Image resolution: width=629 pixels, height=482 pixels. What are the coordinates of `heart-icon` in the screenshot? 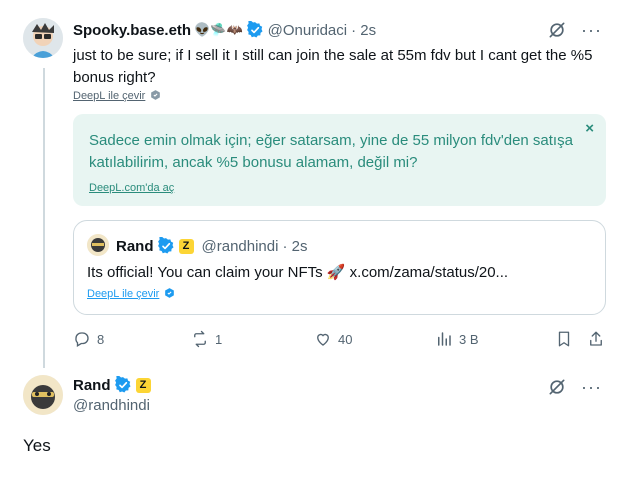 It's located at (323, 339).